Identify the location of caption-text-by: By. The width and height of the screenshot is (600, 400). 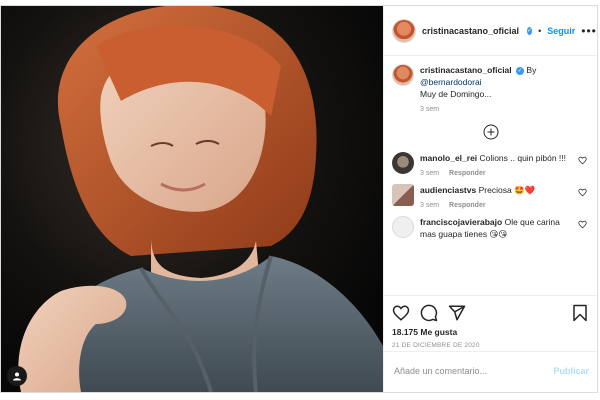
(531, 70).